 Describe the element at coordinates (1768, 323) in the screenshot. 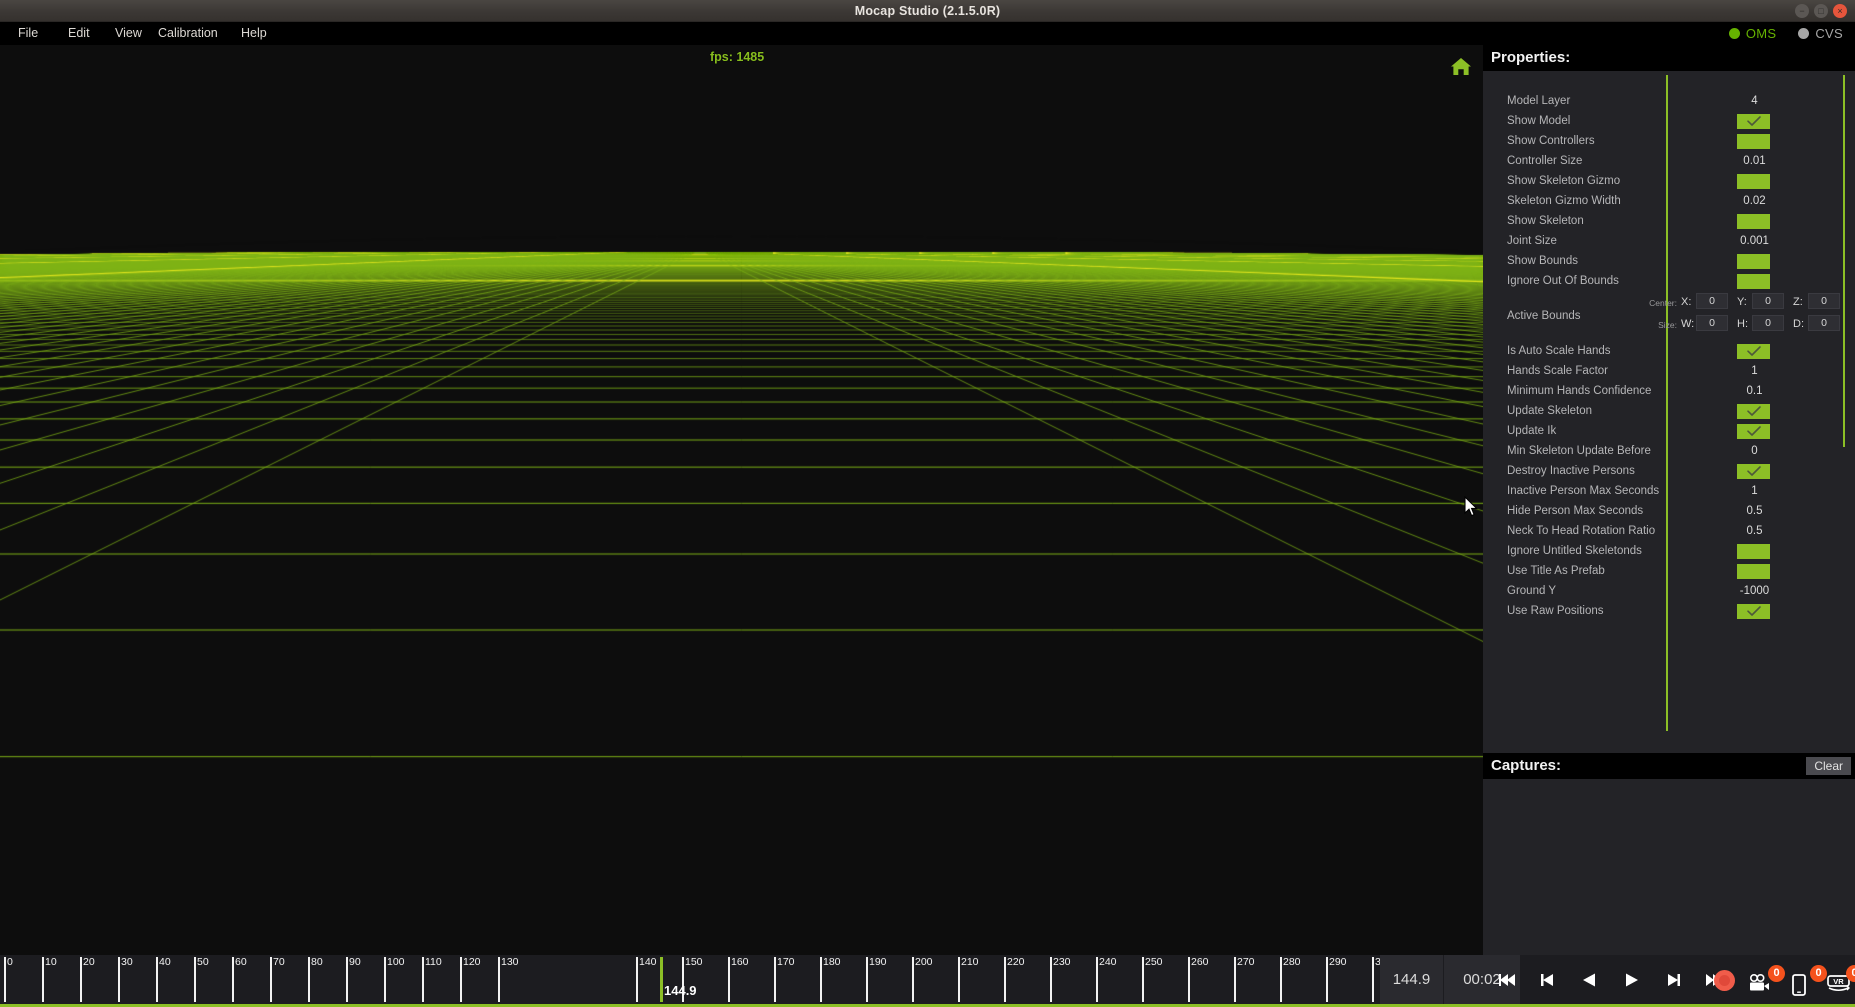

I see `active-bounds-size-input-h: 0` at that location.